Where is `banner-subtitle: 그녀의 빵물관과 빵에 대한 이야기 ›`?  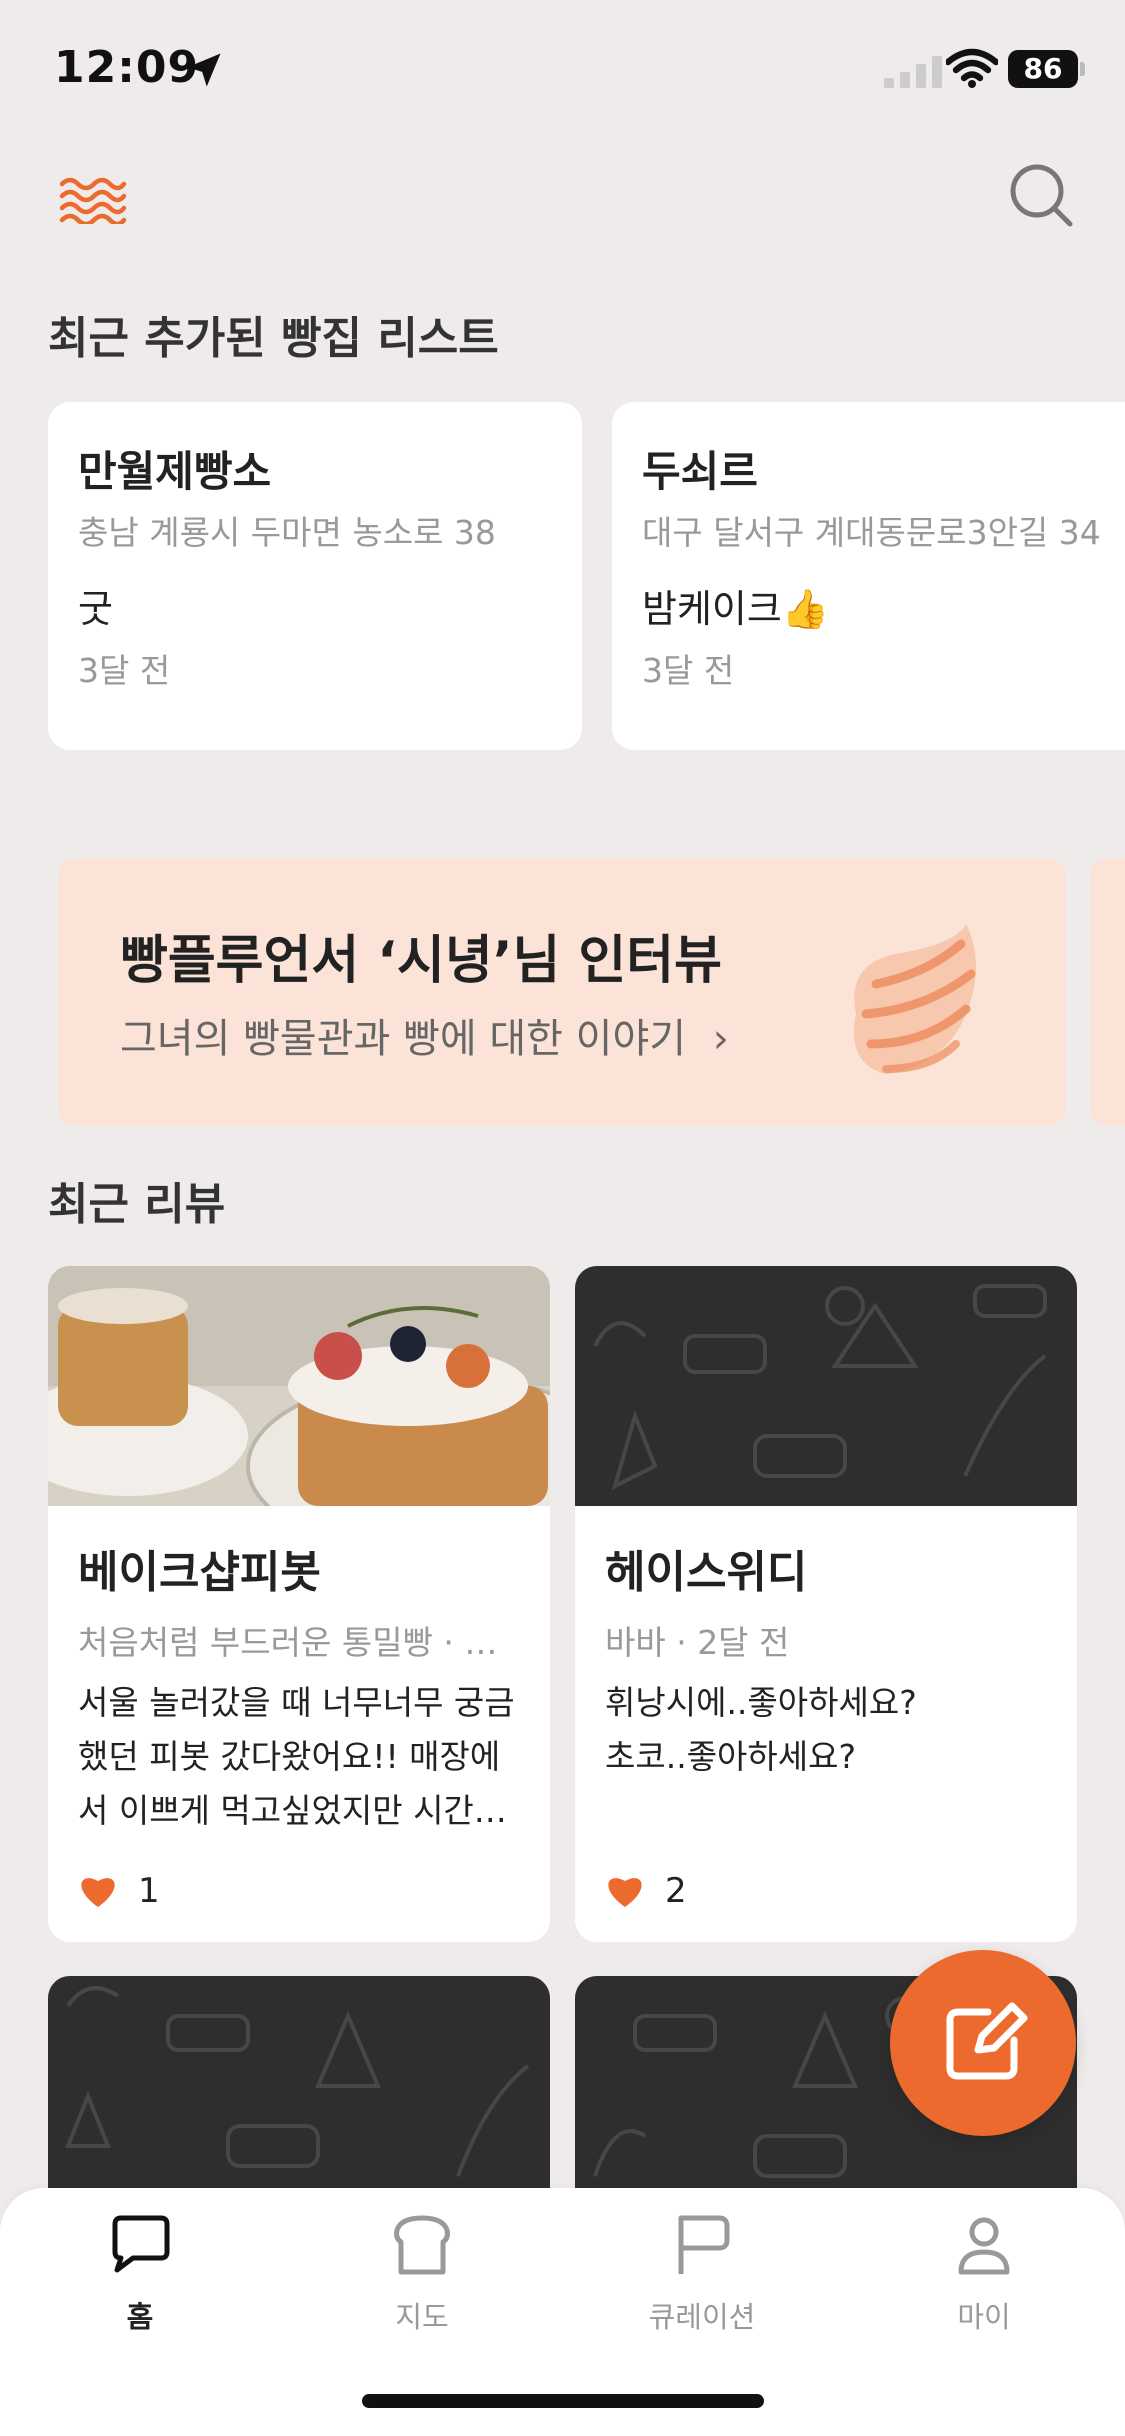
banner-subtitle: 그녀의 빵물관과 빵에 대한 이야기 › is located at coordinates (424, 1035).